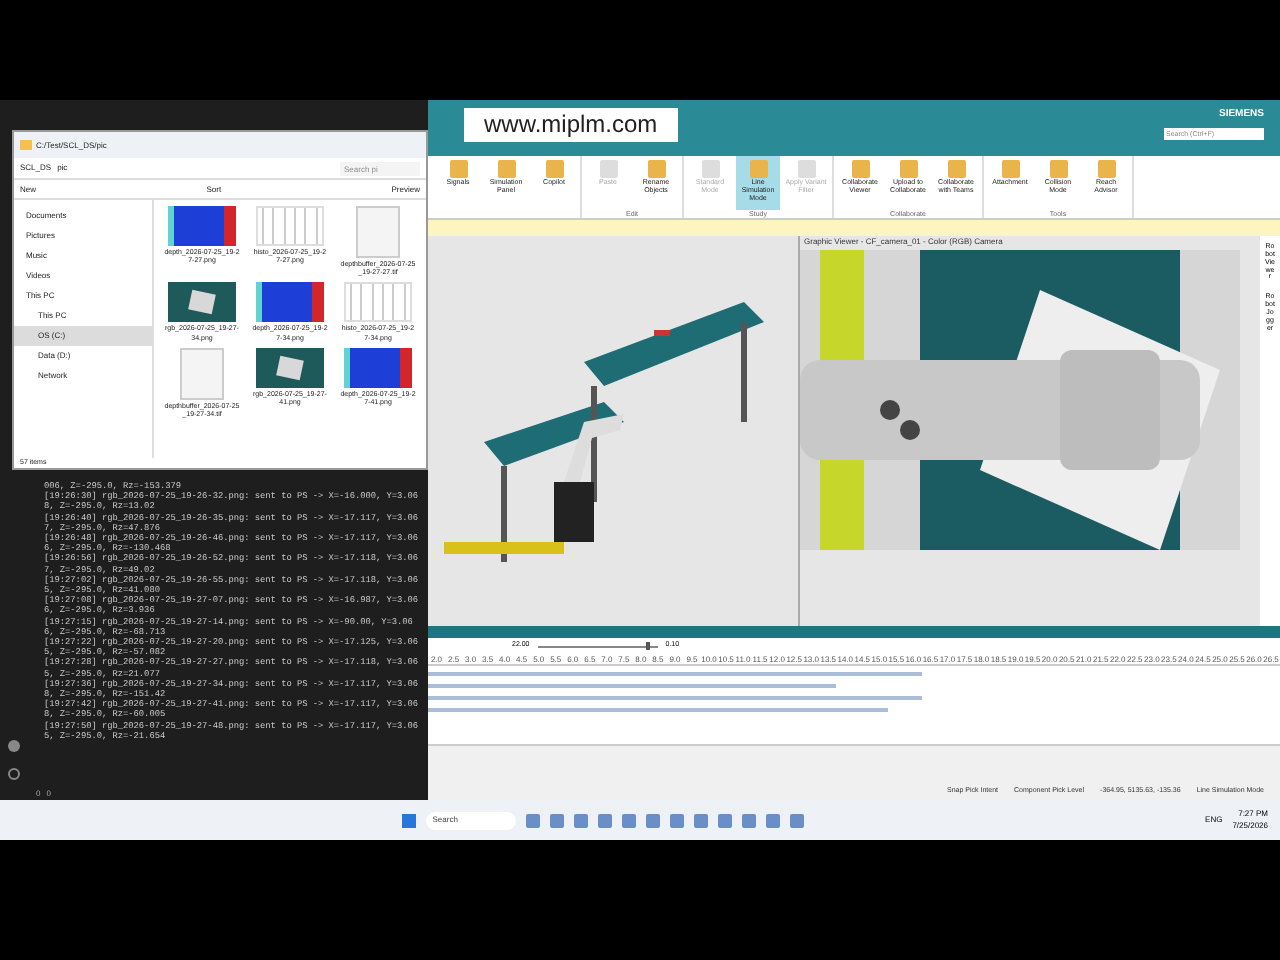  Describe the element at coordinates (647, 646) in the screenshot. I see `slider-thumb` at that location.